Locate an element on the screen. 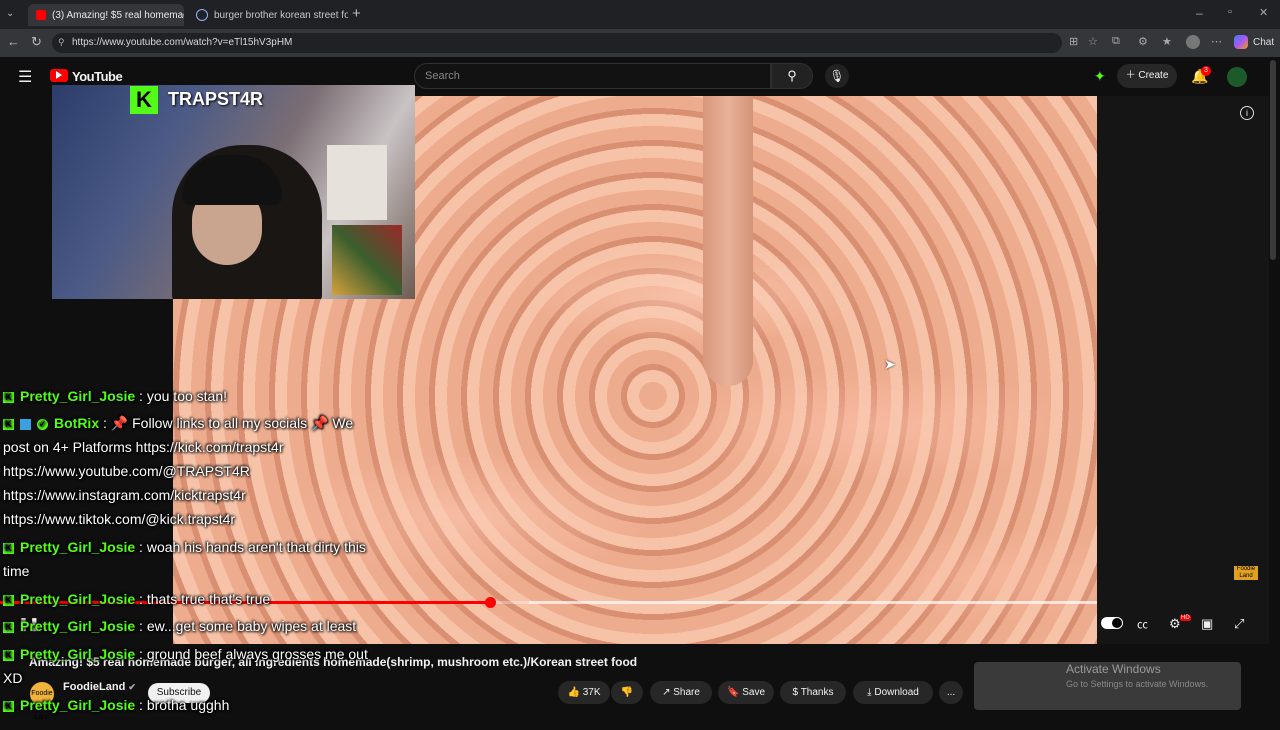 This screenshot has height=730, width=1280. create-button: ＋ Create is located at coordinates (1147, 76).